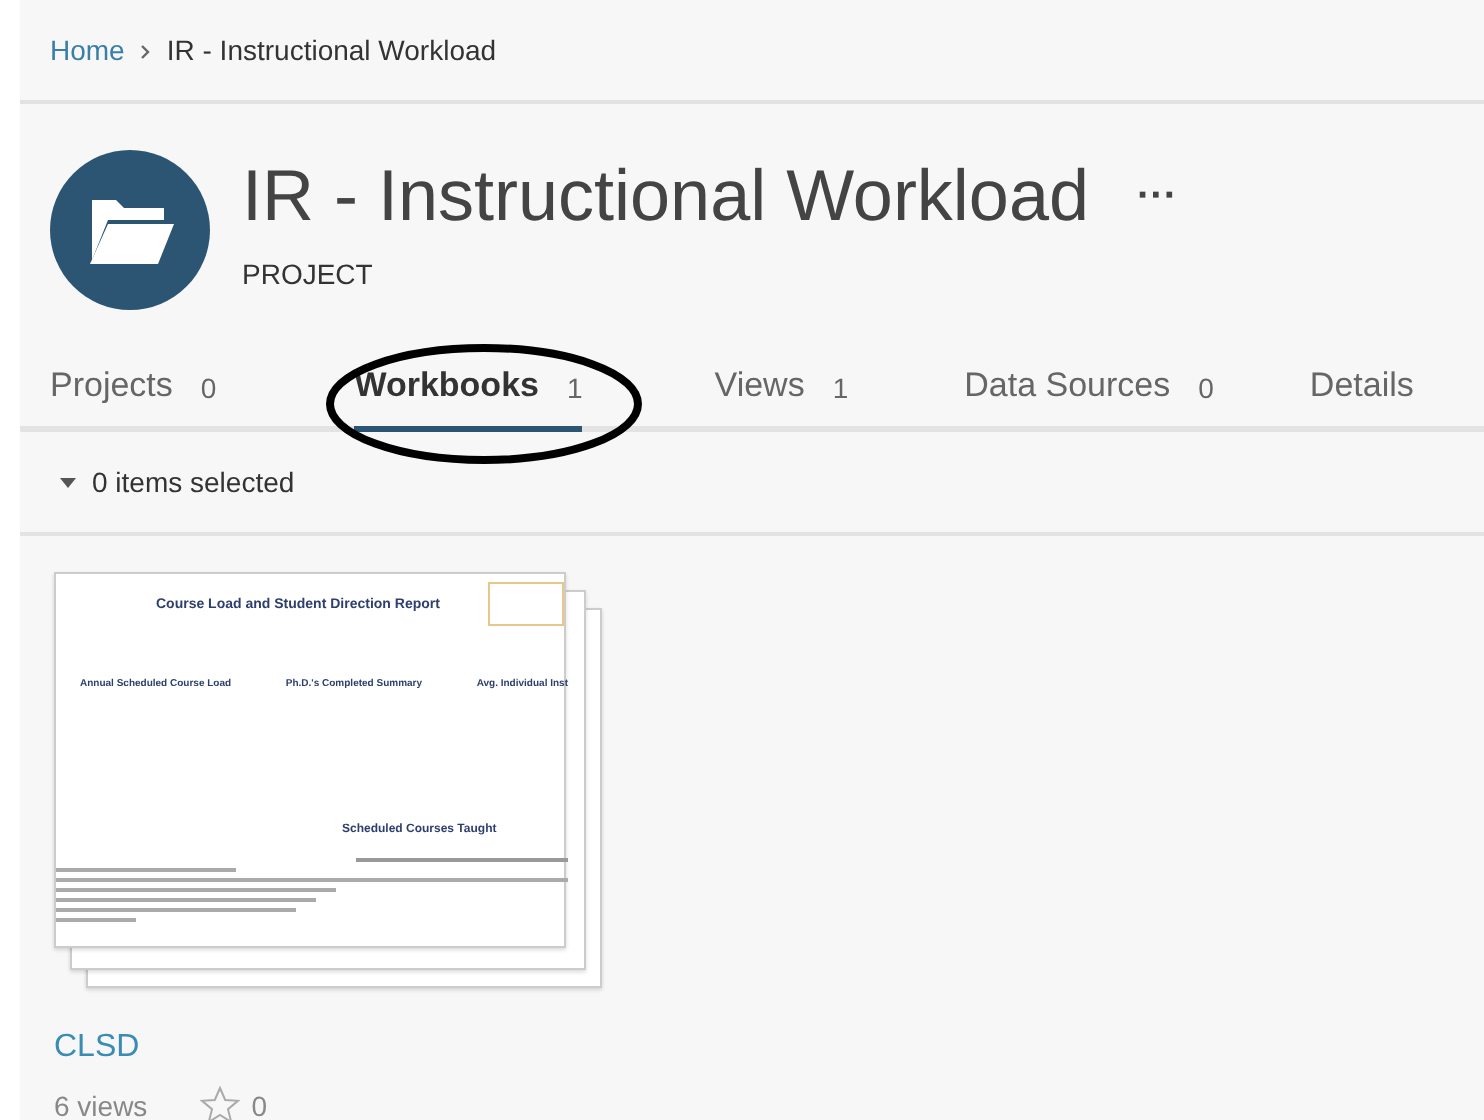 The width and height of the screenshot is (1484, 1120). What do you see at coordinates (1361, 395) in the screenshot?
I see `tab: Details` at bounding box center [1361, 395].